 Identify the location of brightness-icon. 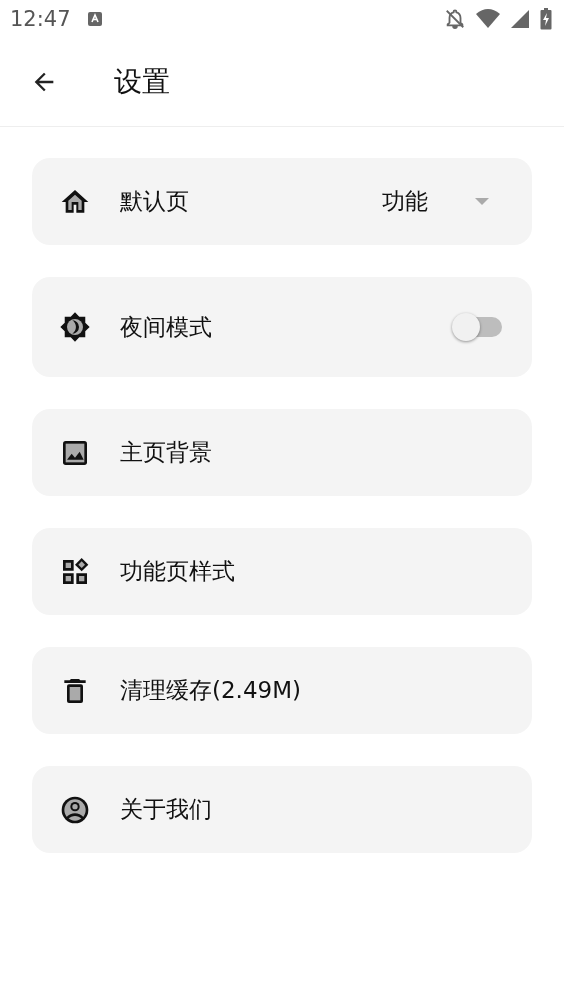
(75, 327).